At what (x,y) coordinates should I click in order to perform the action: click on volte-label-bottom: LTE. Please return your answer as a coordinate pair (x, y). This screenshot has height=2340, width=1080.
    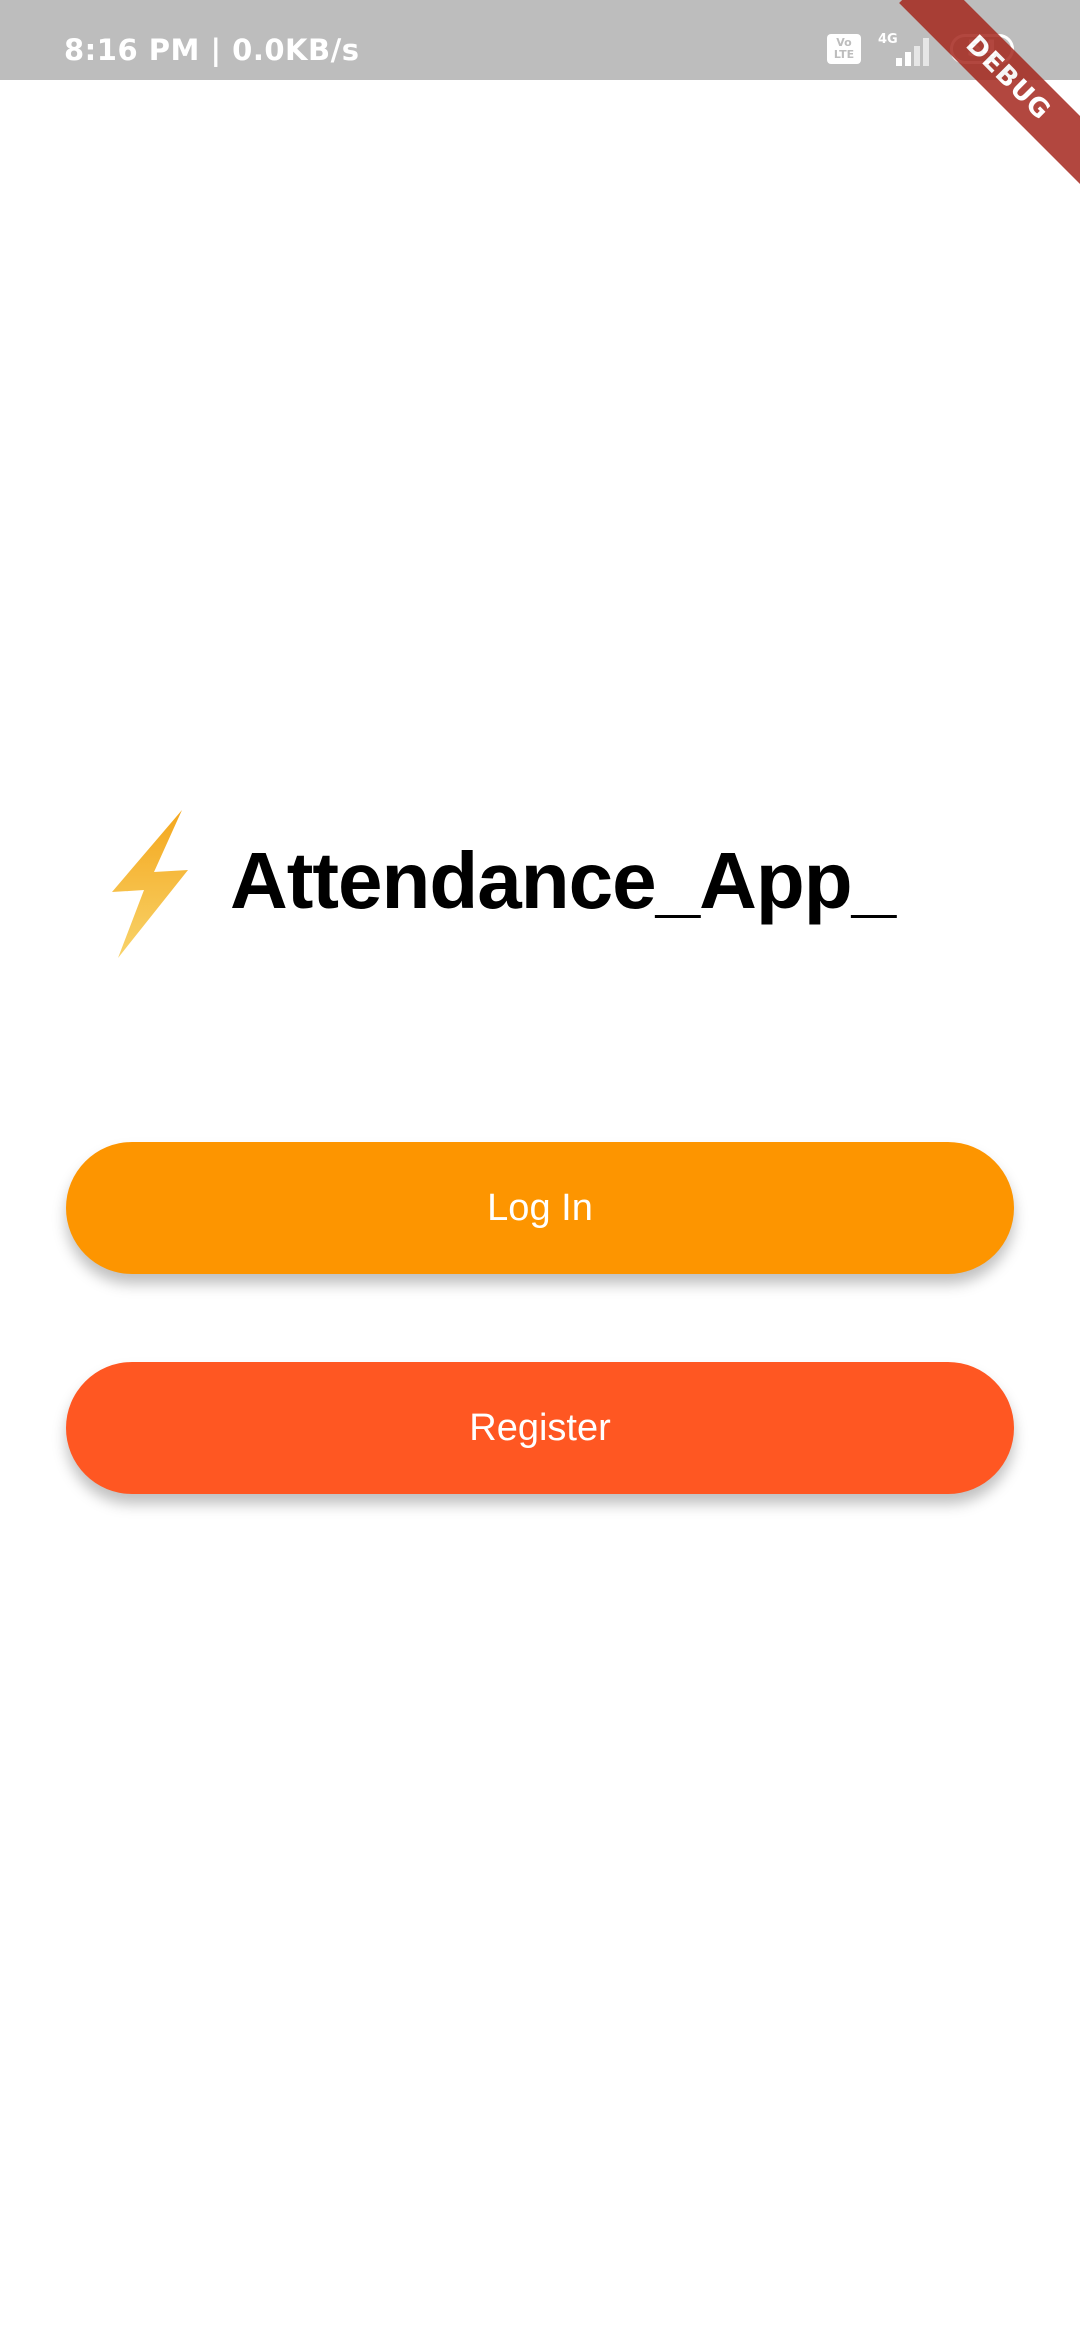
    Looking at the image, I should click on (844, 54).